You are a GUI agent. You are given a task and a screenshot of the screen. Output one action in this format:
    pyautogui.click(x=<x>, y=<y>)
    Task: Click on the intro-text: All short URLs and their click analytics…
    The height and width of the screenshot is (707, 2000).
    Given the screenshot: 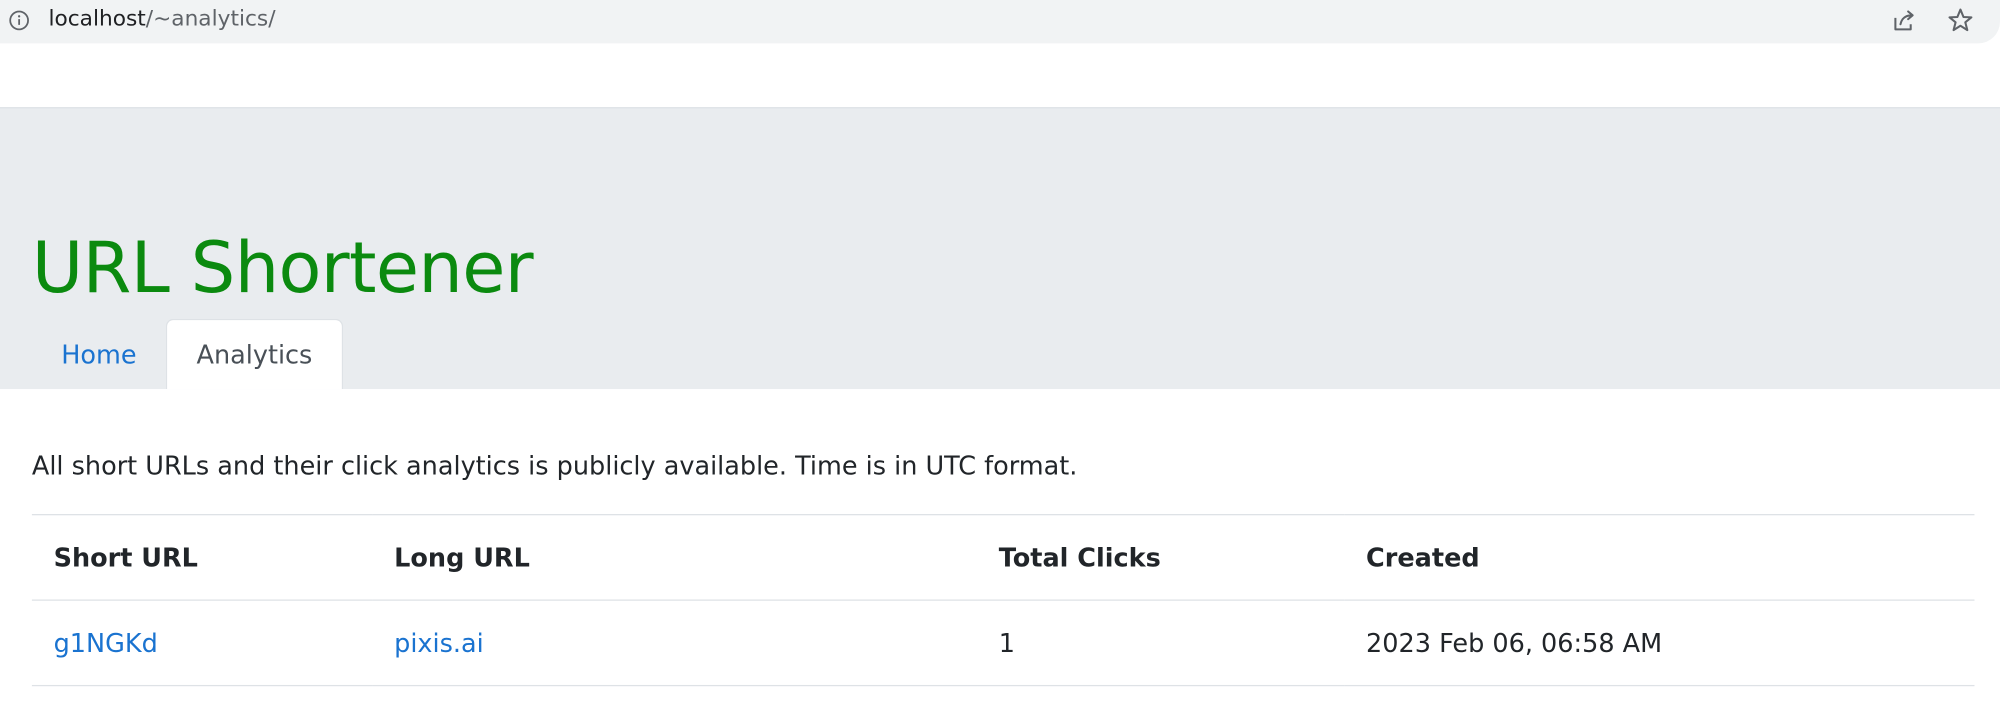 What is the action you would take?
    pyautogui.click(x=554, y=465)
    